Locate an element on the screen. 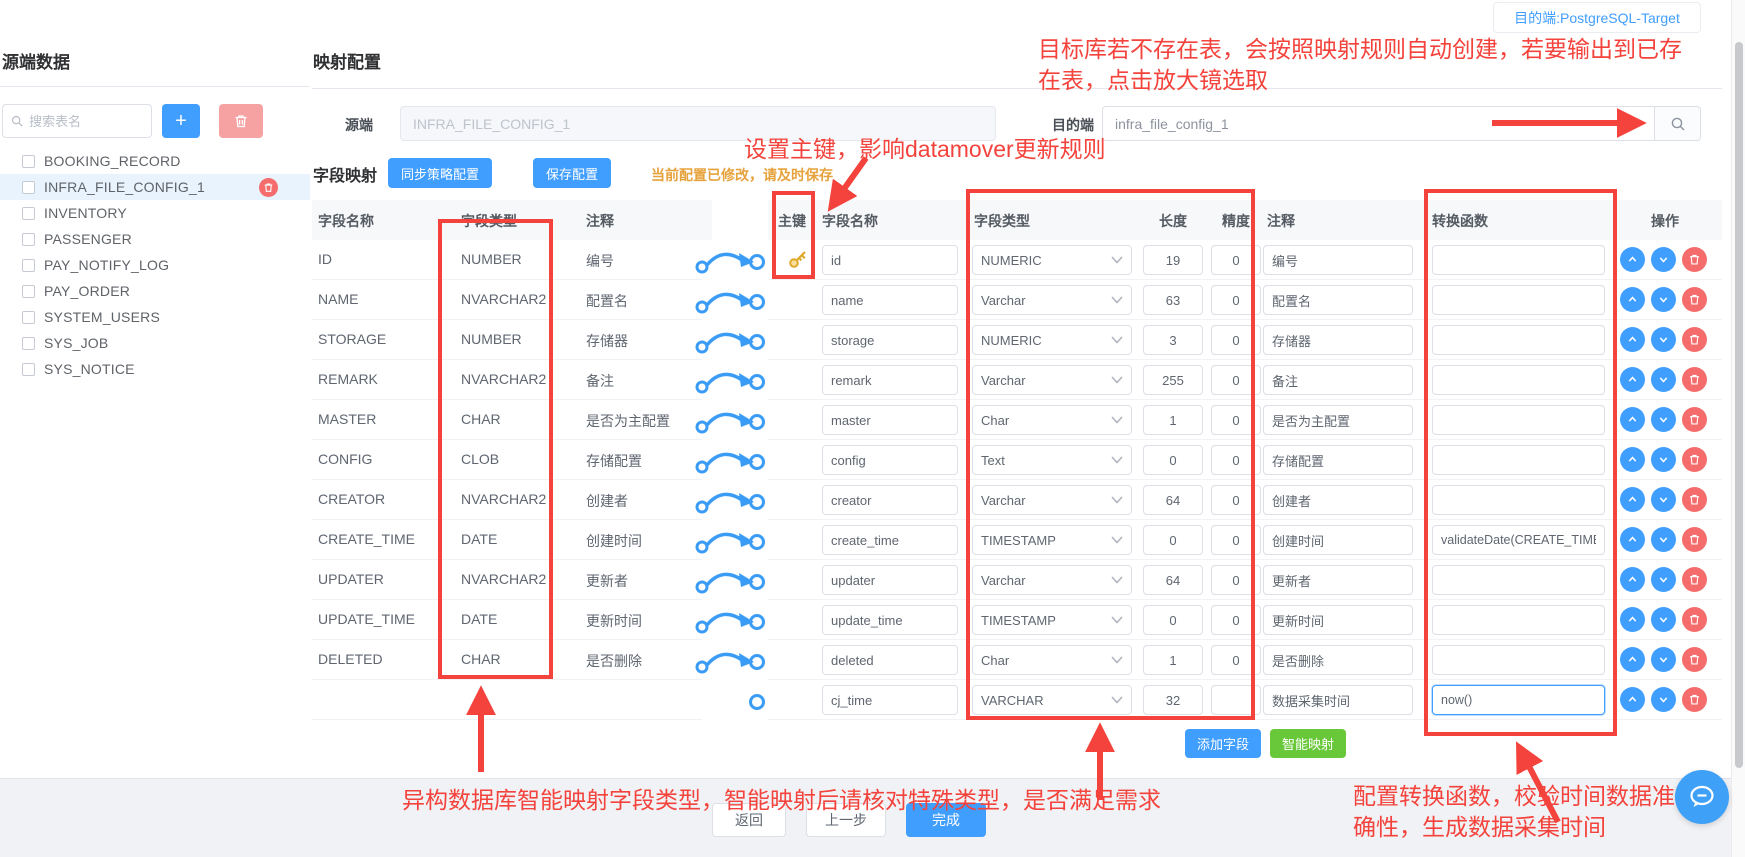 This screenshot has height=857, width=1745. source-table-item: INVENTORY is located at coordinates (155, 213).